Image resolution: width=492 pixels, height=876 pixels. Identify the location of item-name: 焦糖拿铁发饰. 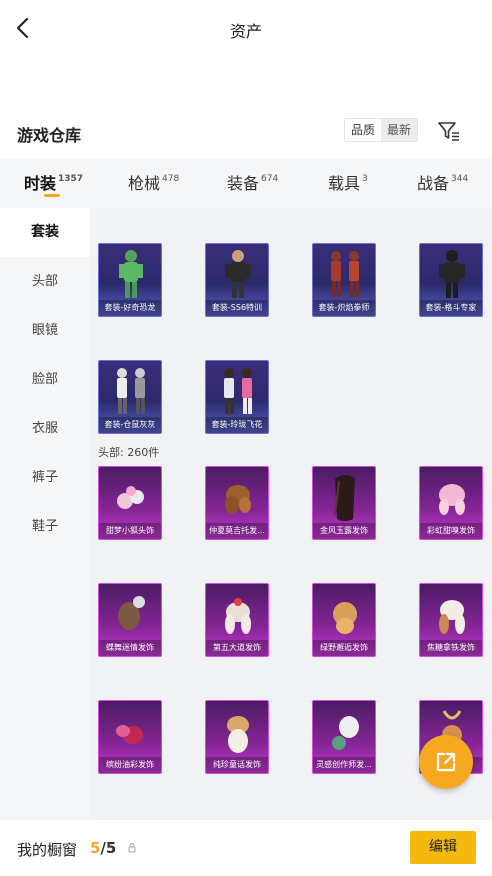
(451, 648).